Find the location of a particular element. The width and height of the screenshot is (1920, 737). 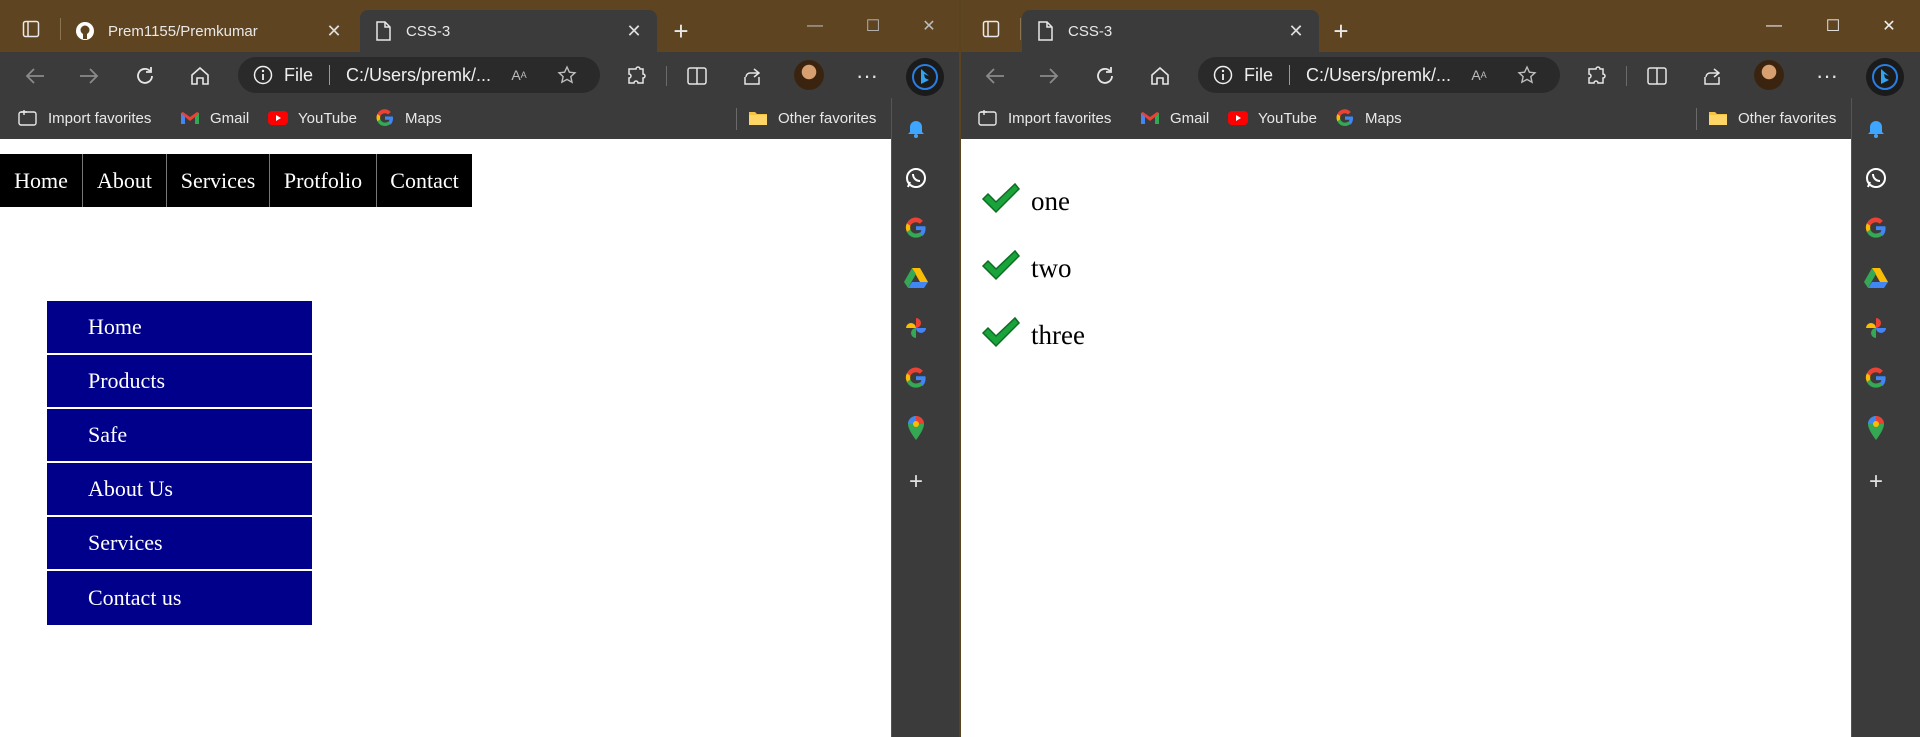

title-bar: CSS-3 ✕ + — ☐ ✕ is located at coordinates (1440, 26).